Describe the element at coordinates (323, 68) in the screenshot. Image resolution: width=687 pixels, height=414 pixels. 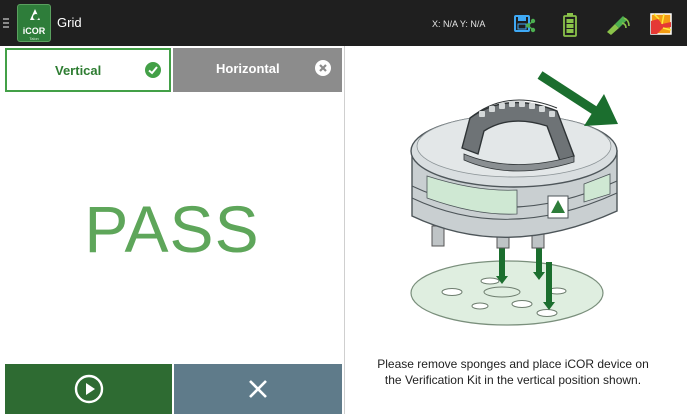
I see `close-circle-icon` at that location.